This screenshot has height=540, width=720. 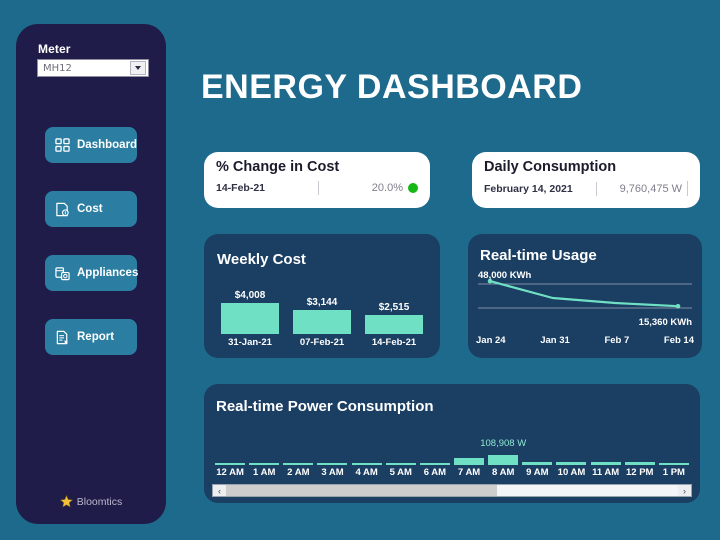 I want to click on sidebar-nav: Dashboard Cost Appliances Report, so click(x=92, y=255).